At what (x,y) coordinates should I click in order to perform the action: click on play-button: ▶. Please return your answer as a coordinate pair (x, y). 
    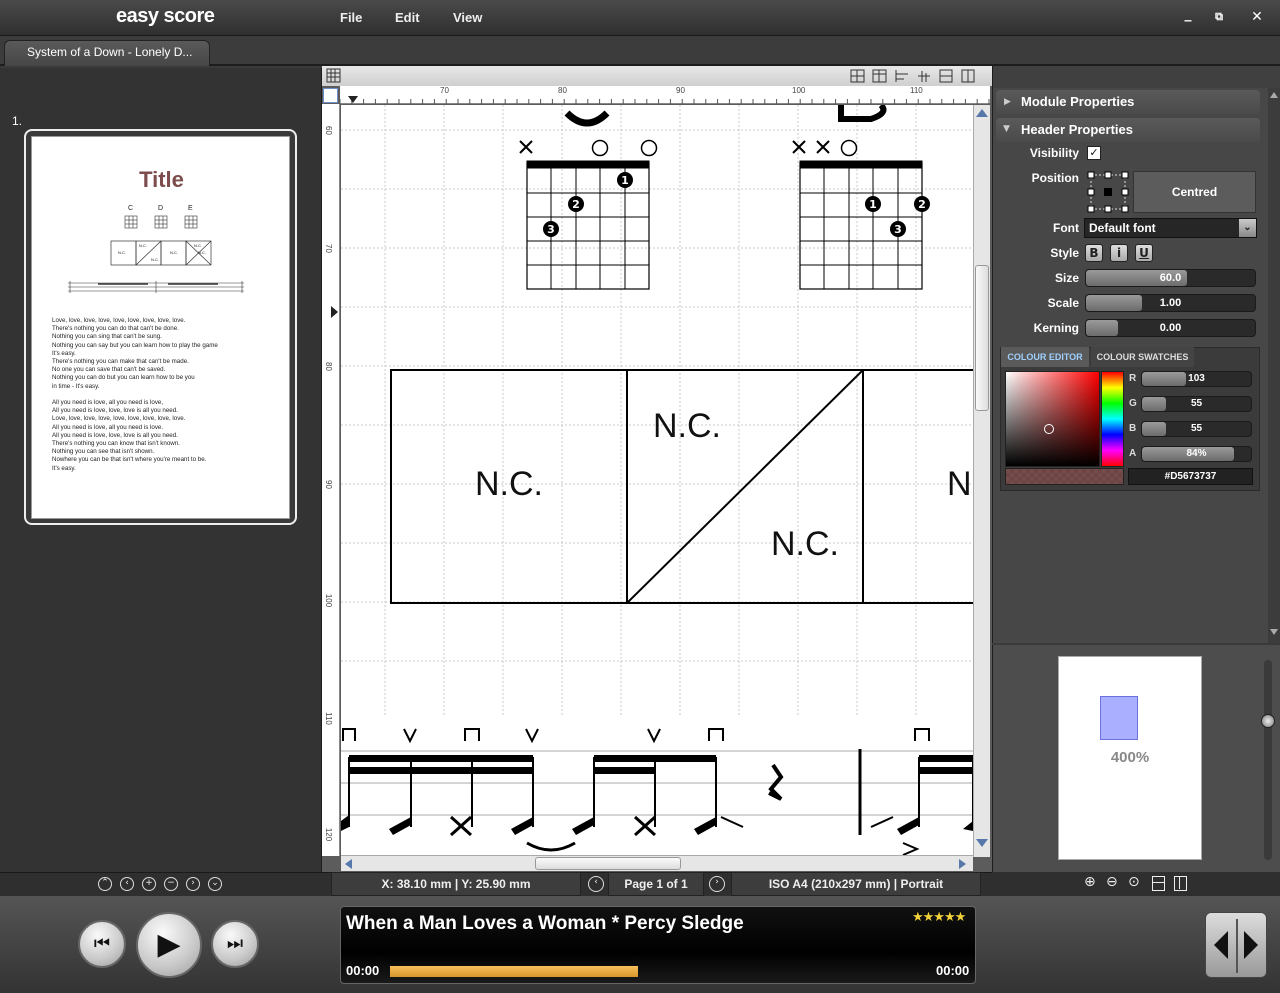
    Looking at the image, I should click on (169, 945).